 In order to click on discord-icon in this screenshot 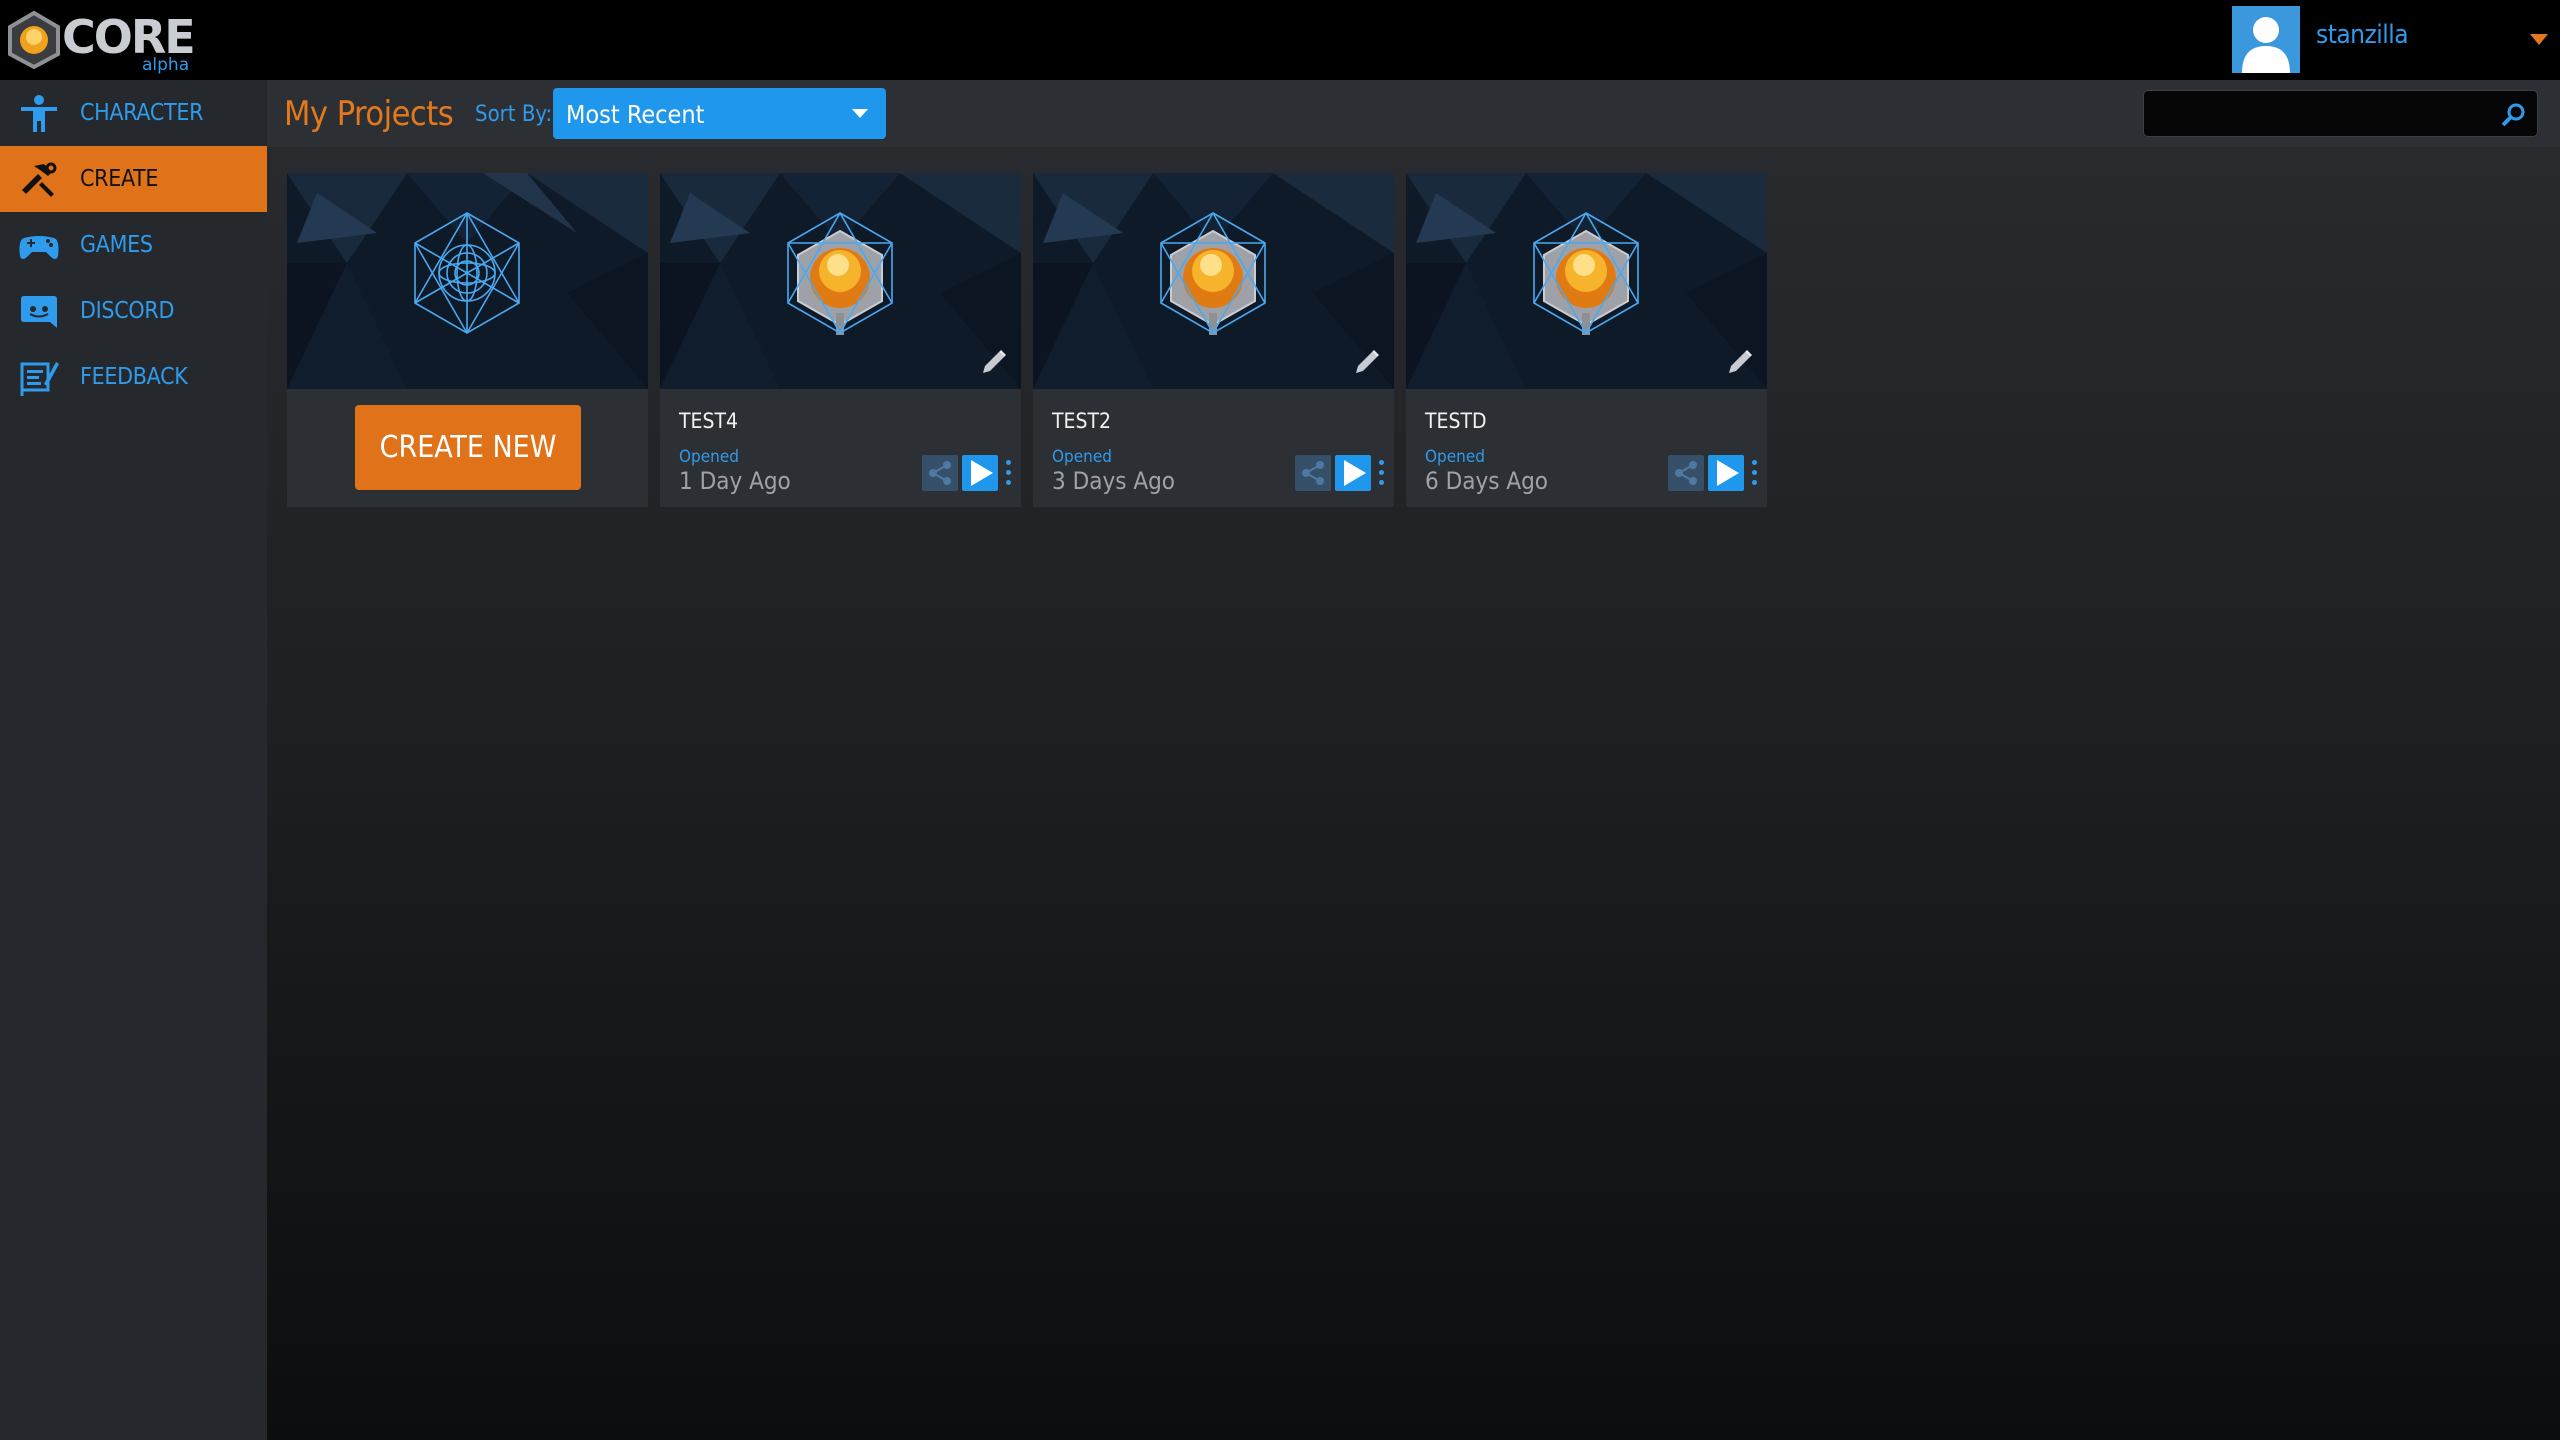, I will do `click(39, 312)`.